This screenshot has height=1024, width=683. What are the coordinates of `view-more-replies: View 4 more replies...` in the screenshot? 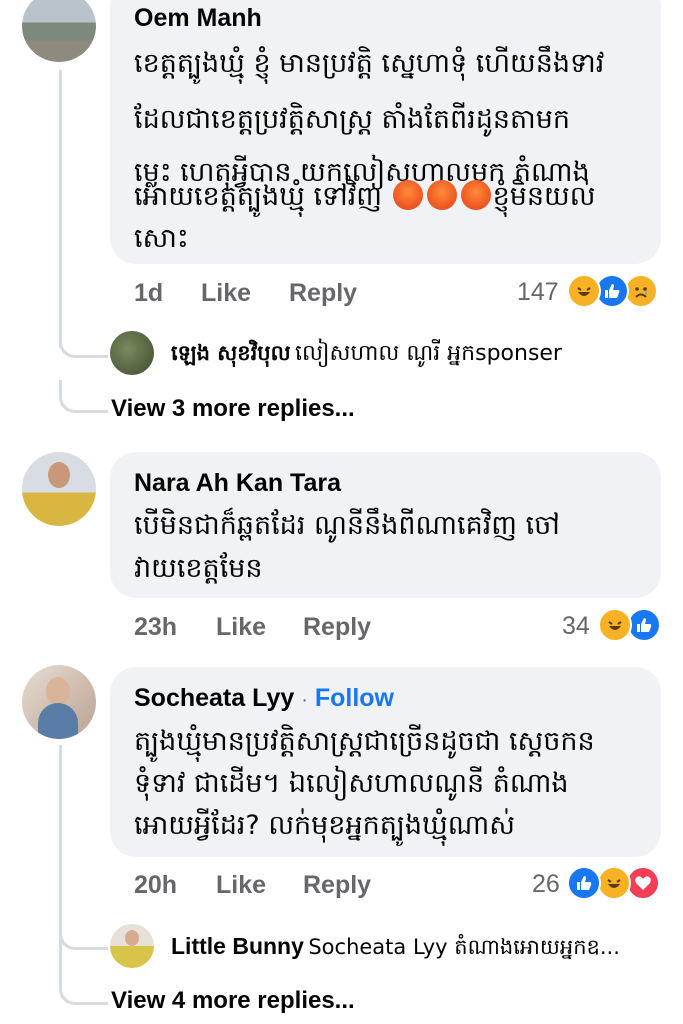 It's located at (233, 1001).